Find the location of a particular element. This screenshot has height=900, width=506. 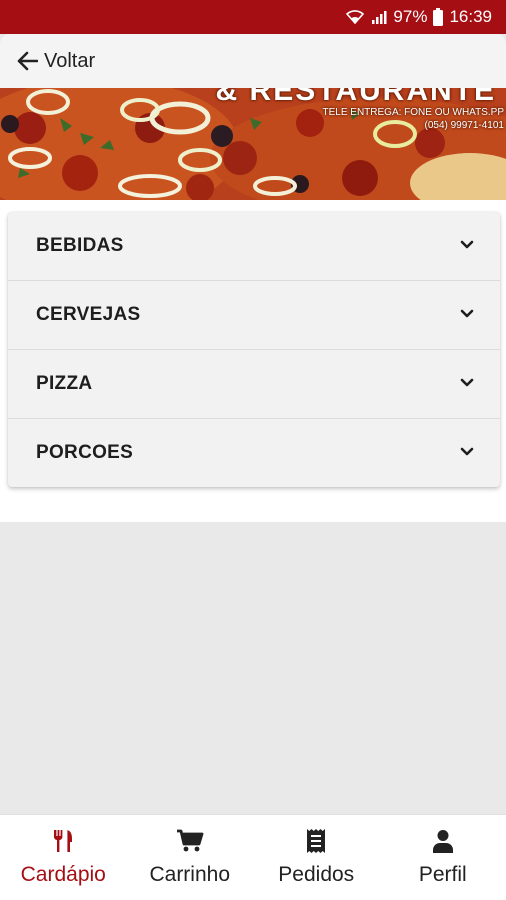

nav-pedidos: Pedidos is located at coordinates (316, 857).